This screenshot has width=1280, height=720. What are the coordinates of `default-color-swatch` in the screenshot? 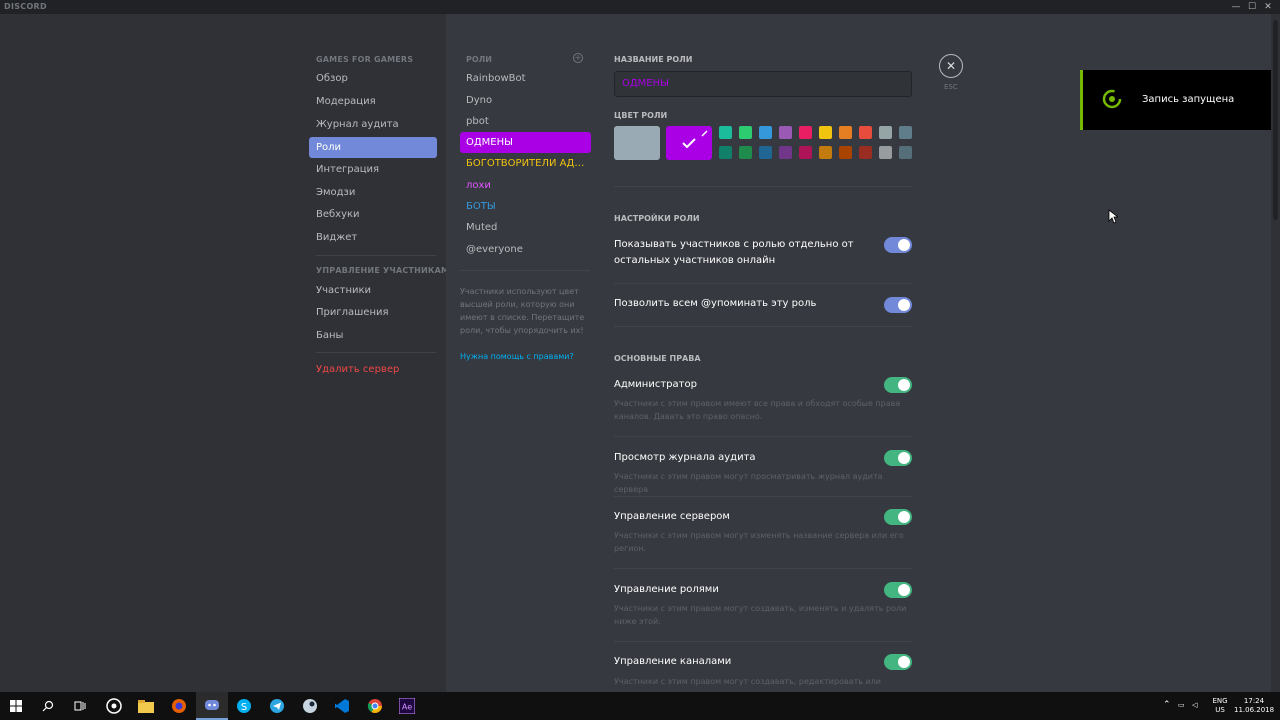 It's located at (637, 143).